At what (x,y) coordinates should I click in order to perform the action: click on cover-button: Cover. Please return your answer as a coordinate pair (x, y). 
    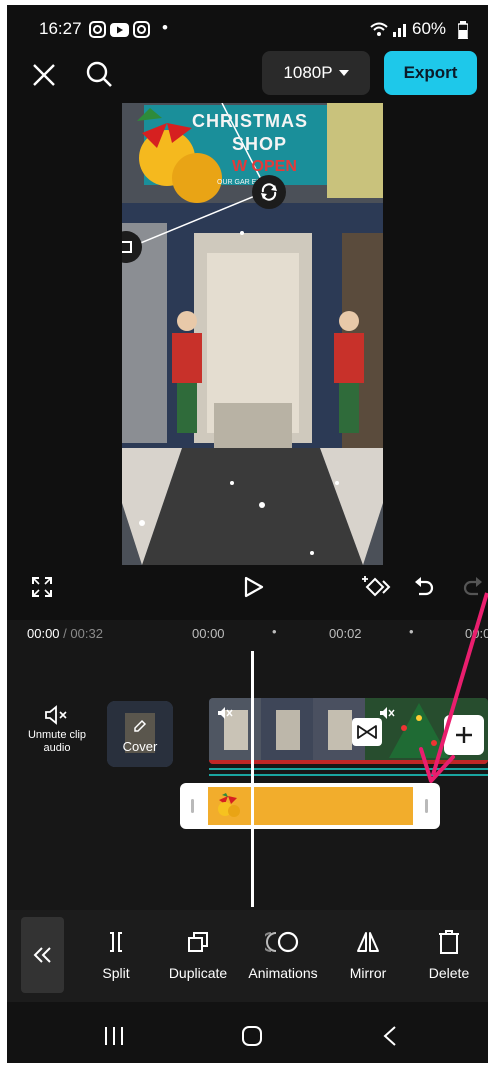
    Looking at the image, I should click on (140, 734).